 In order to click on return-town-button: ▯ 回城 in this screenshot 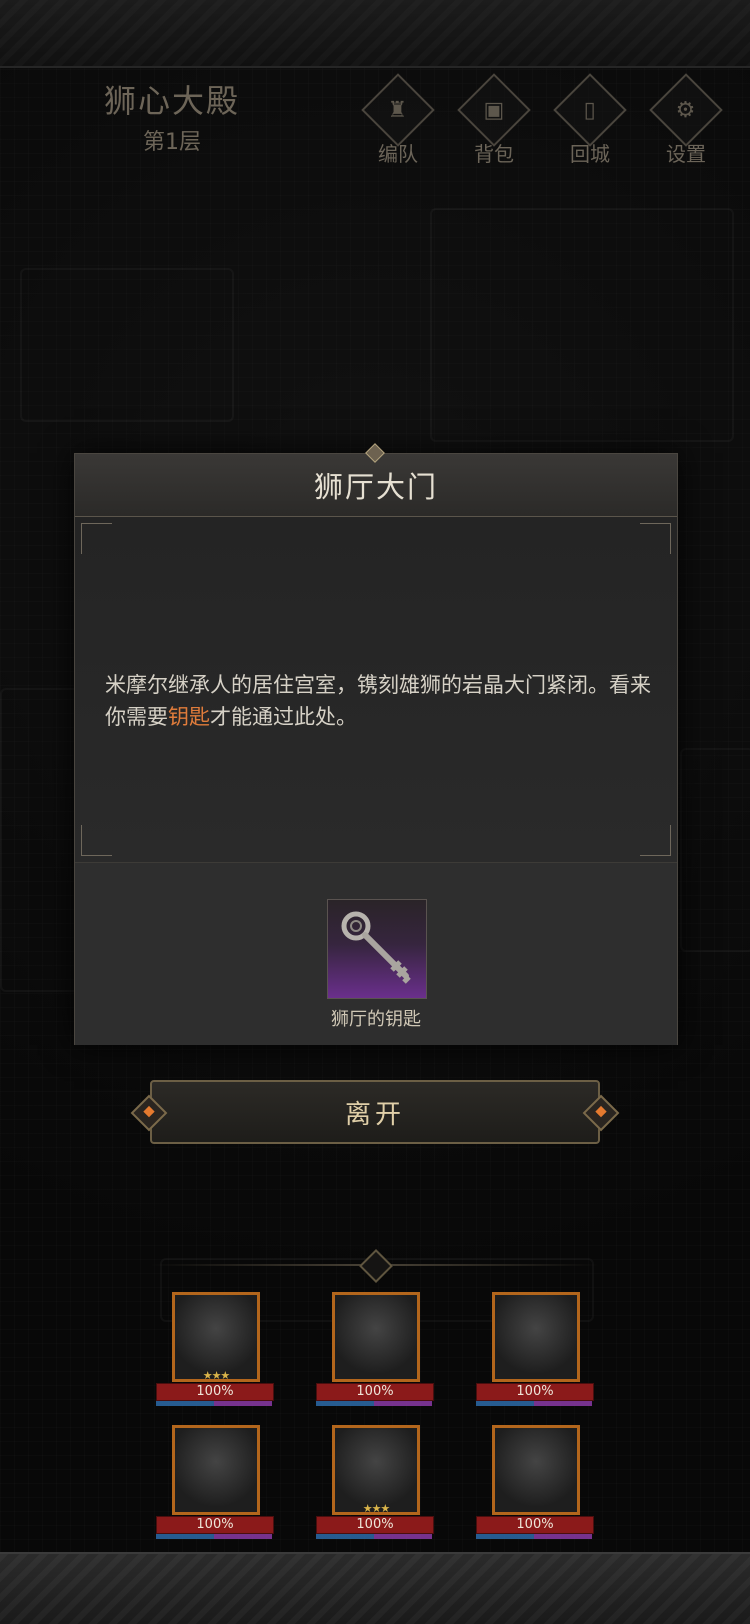, I will do `click(590, 120)`.